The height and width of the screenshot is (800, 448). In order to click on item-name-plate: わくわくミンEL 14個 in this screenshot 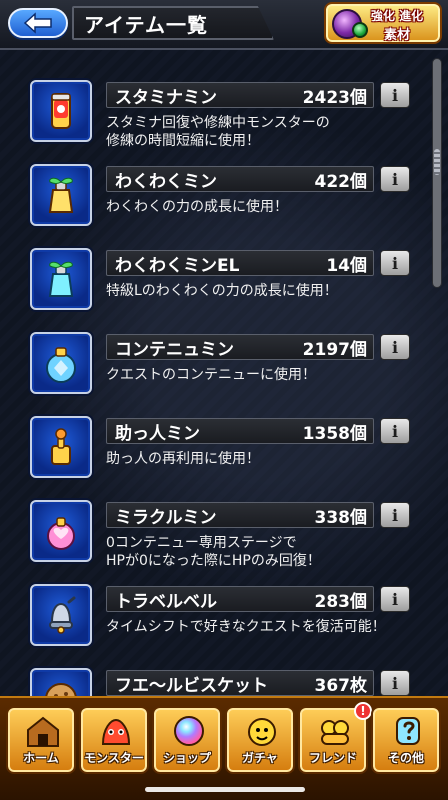, I will do `click(240, 263)`.